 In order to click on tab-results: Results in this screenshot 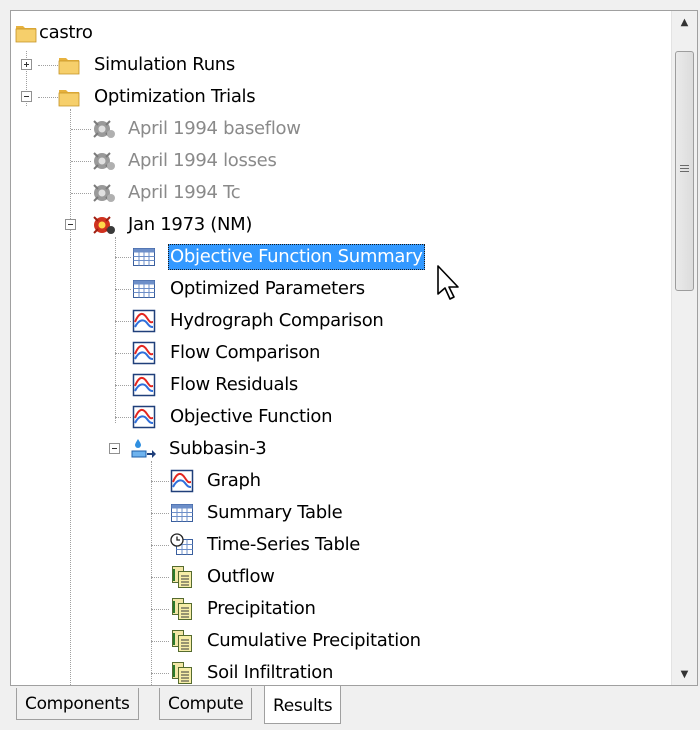, I will do `click(303, 705)`.